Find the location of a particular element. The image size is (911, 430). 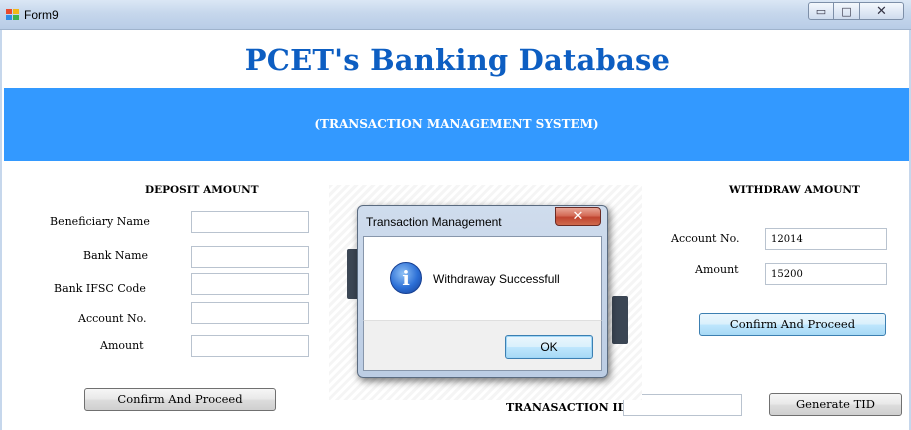

ok-button: OK is located at coordinates (549, 347).